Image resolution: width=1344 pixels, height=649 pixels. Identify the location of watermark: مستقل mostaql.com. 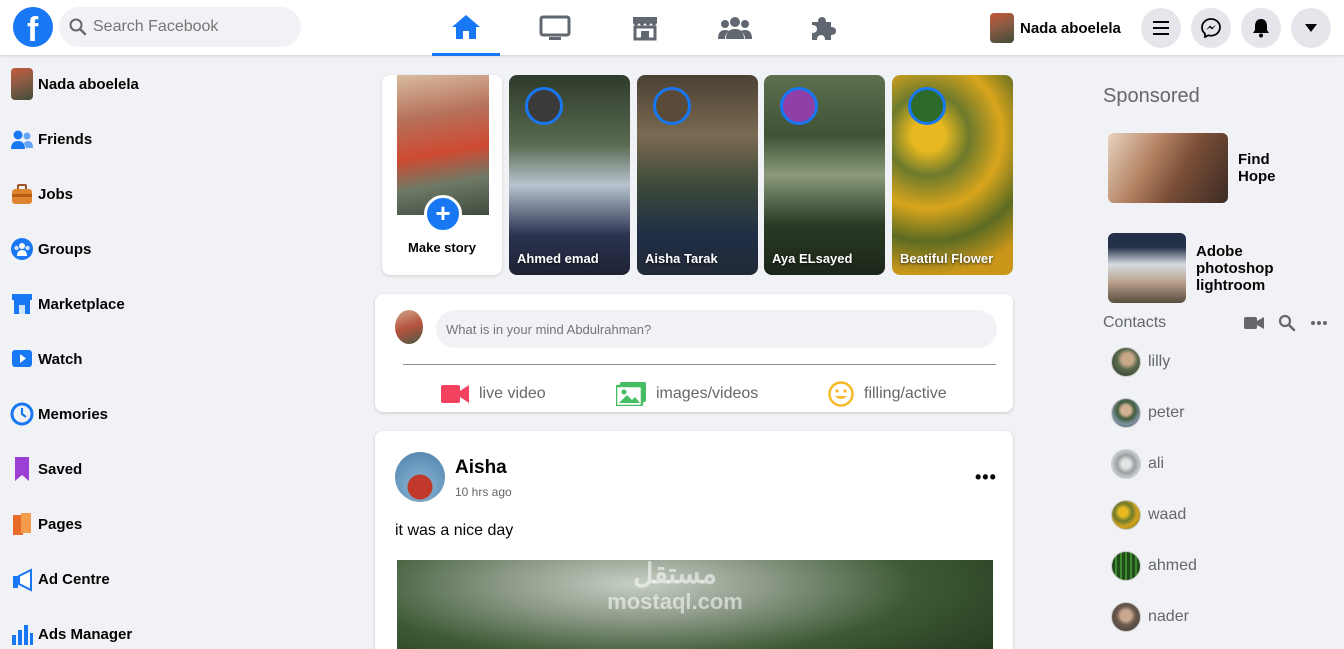
(675, 588).